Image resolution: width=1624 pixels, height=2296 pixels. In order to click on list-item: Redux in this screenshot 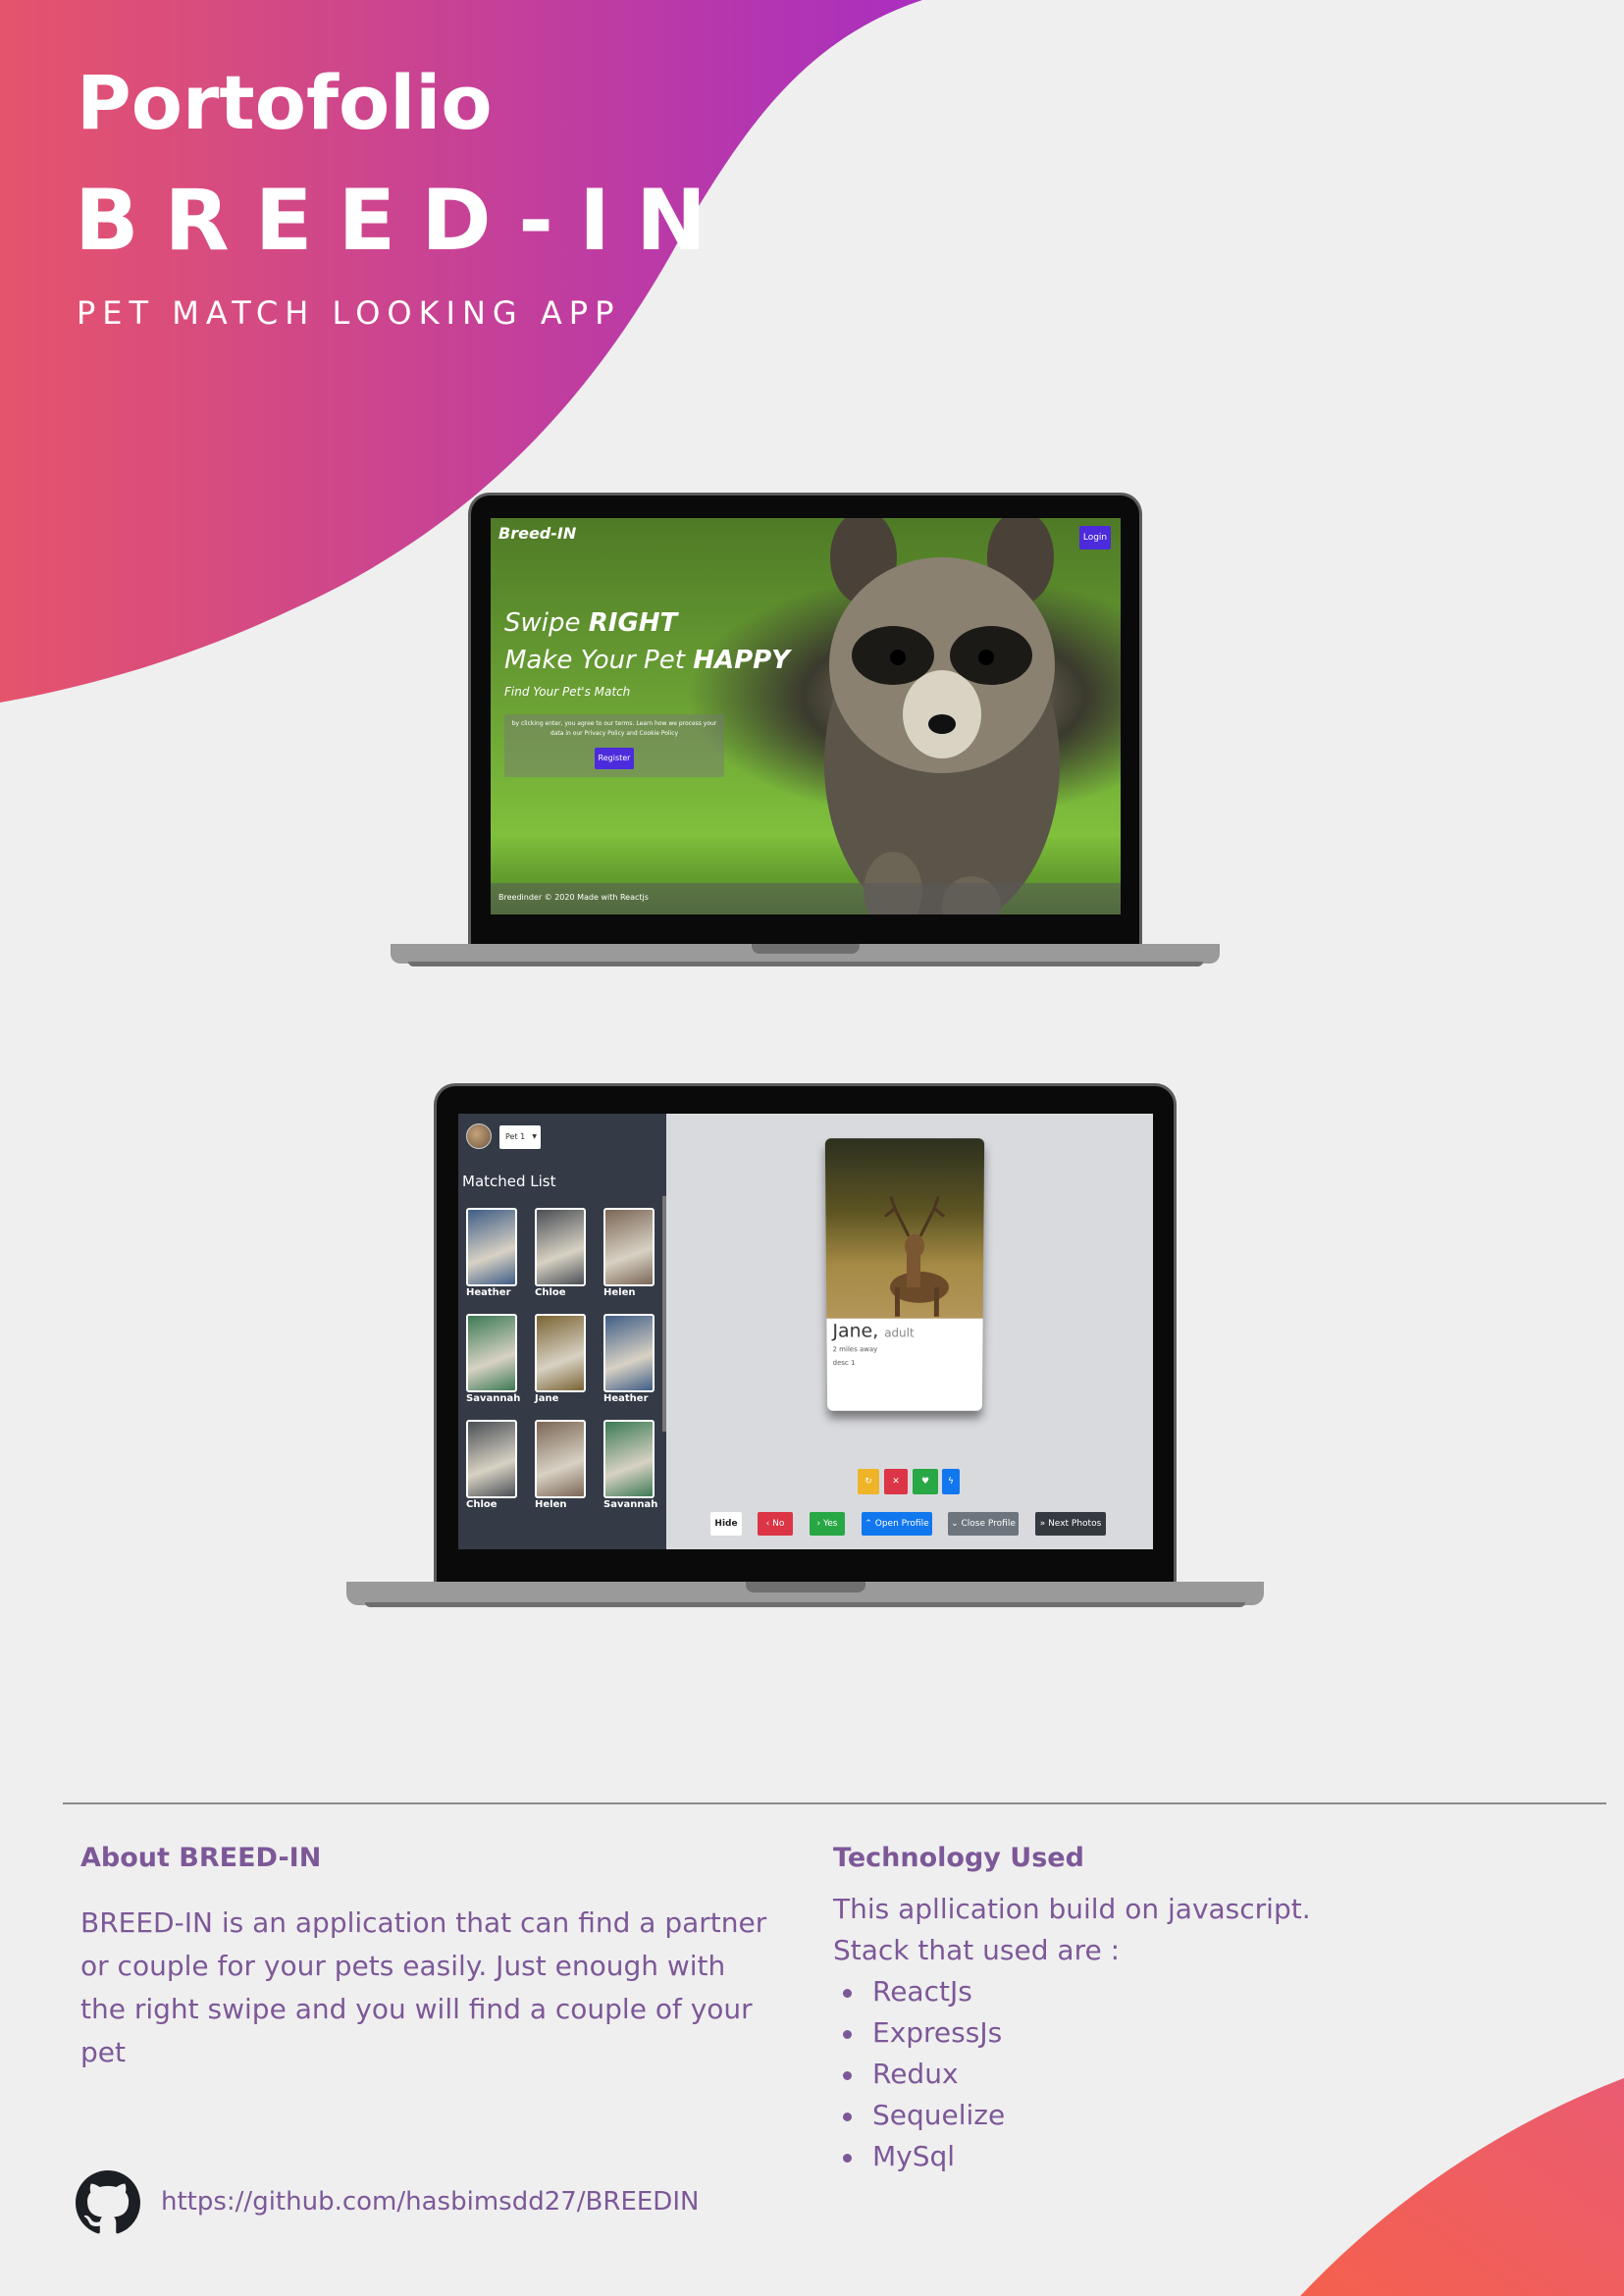, I will do `click(919, 2074)`.